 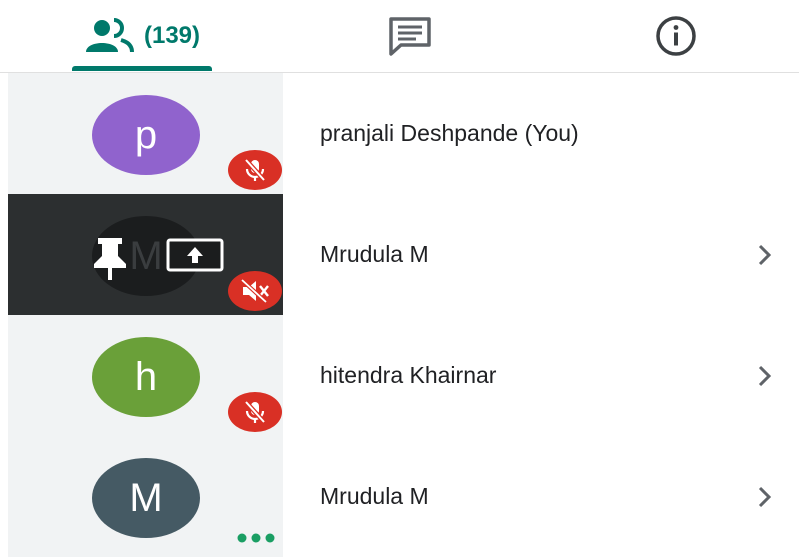 I want to click on chat-icon, so click(x=410, y=36).